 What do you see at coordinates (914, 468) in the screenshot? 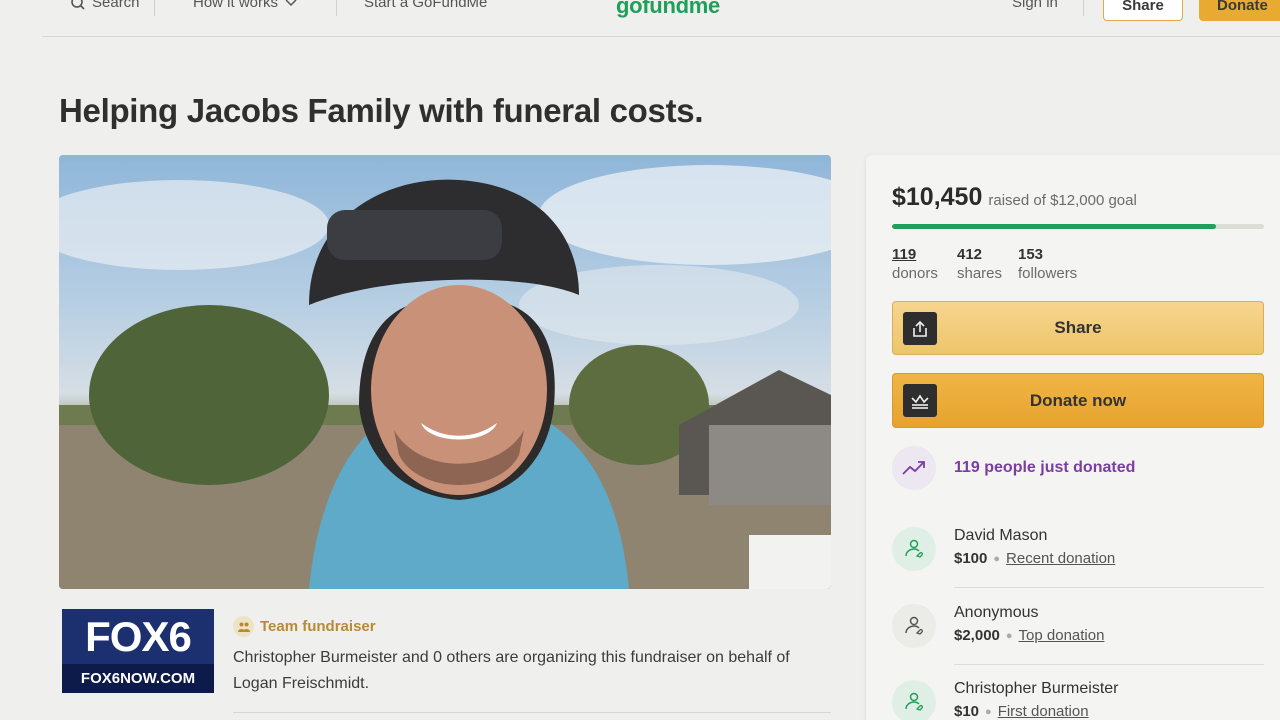
I see `trending-up-icon` at bounding box center [914, 468].